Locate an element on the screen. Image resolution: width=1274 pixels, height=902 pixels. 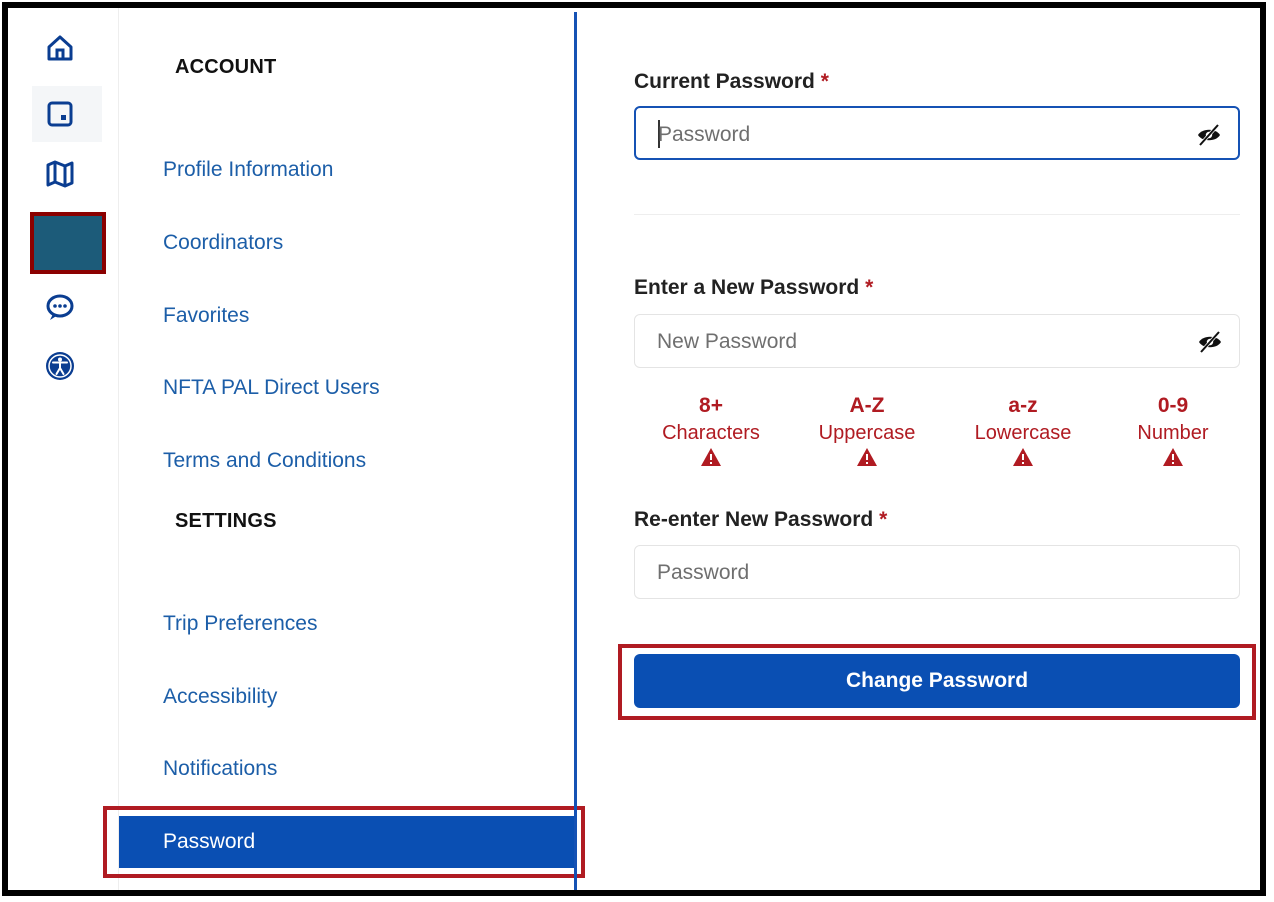
map-icon is located at coordinates (60, 174).